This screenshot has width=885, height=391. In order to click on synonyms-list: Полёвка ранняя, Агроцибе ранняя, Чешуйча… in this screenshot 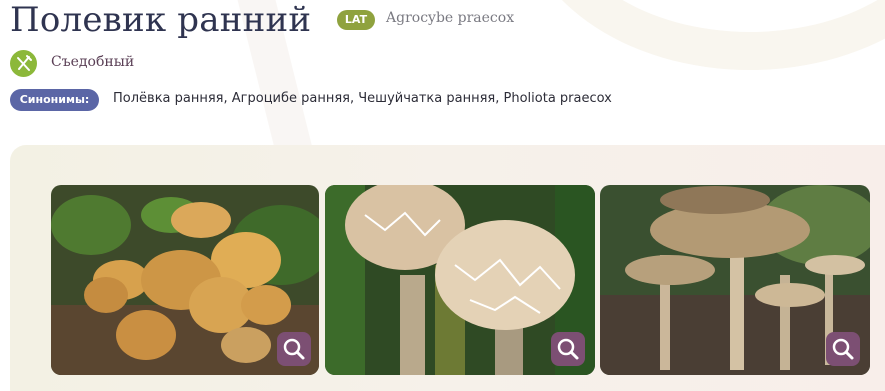, I will do `click(362, 98)`.